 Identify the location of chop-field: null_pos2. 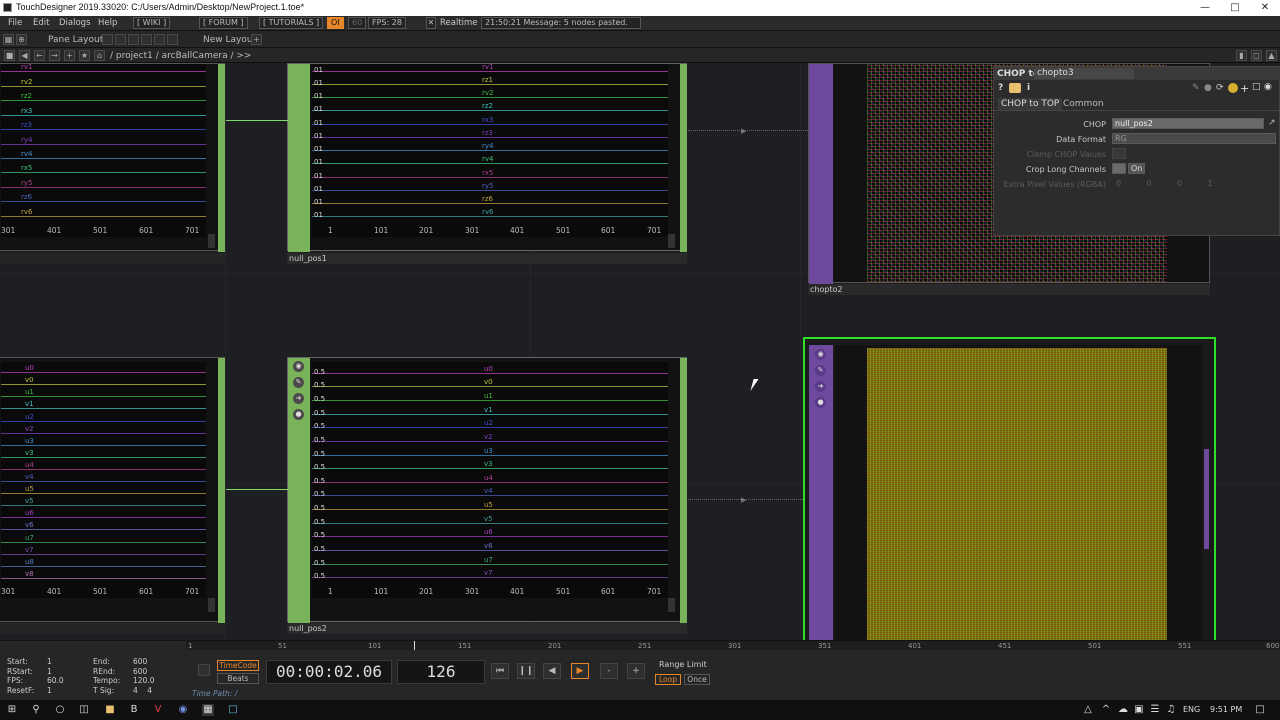
(1188, 123).